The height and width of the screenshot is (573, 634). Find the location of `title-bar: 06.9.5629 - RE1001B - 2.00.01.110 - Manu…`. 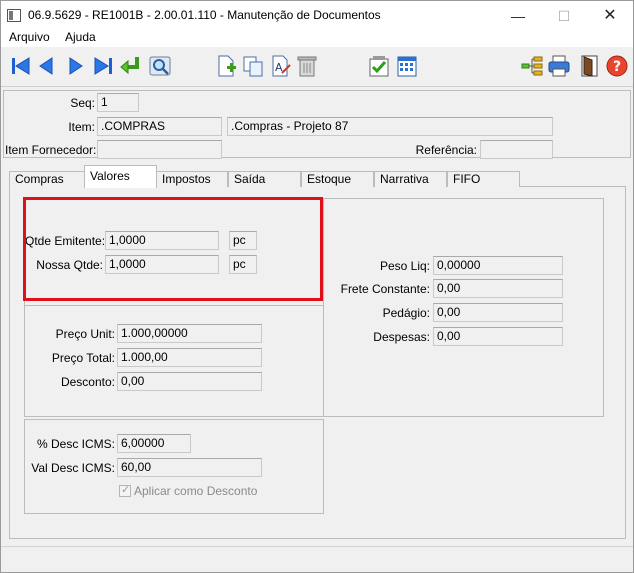

title-bar: 06.9.5629 - RE1001B - 2.00.01.110 - Manu… is located at coordinates (317, 16).